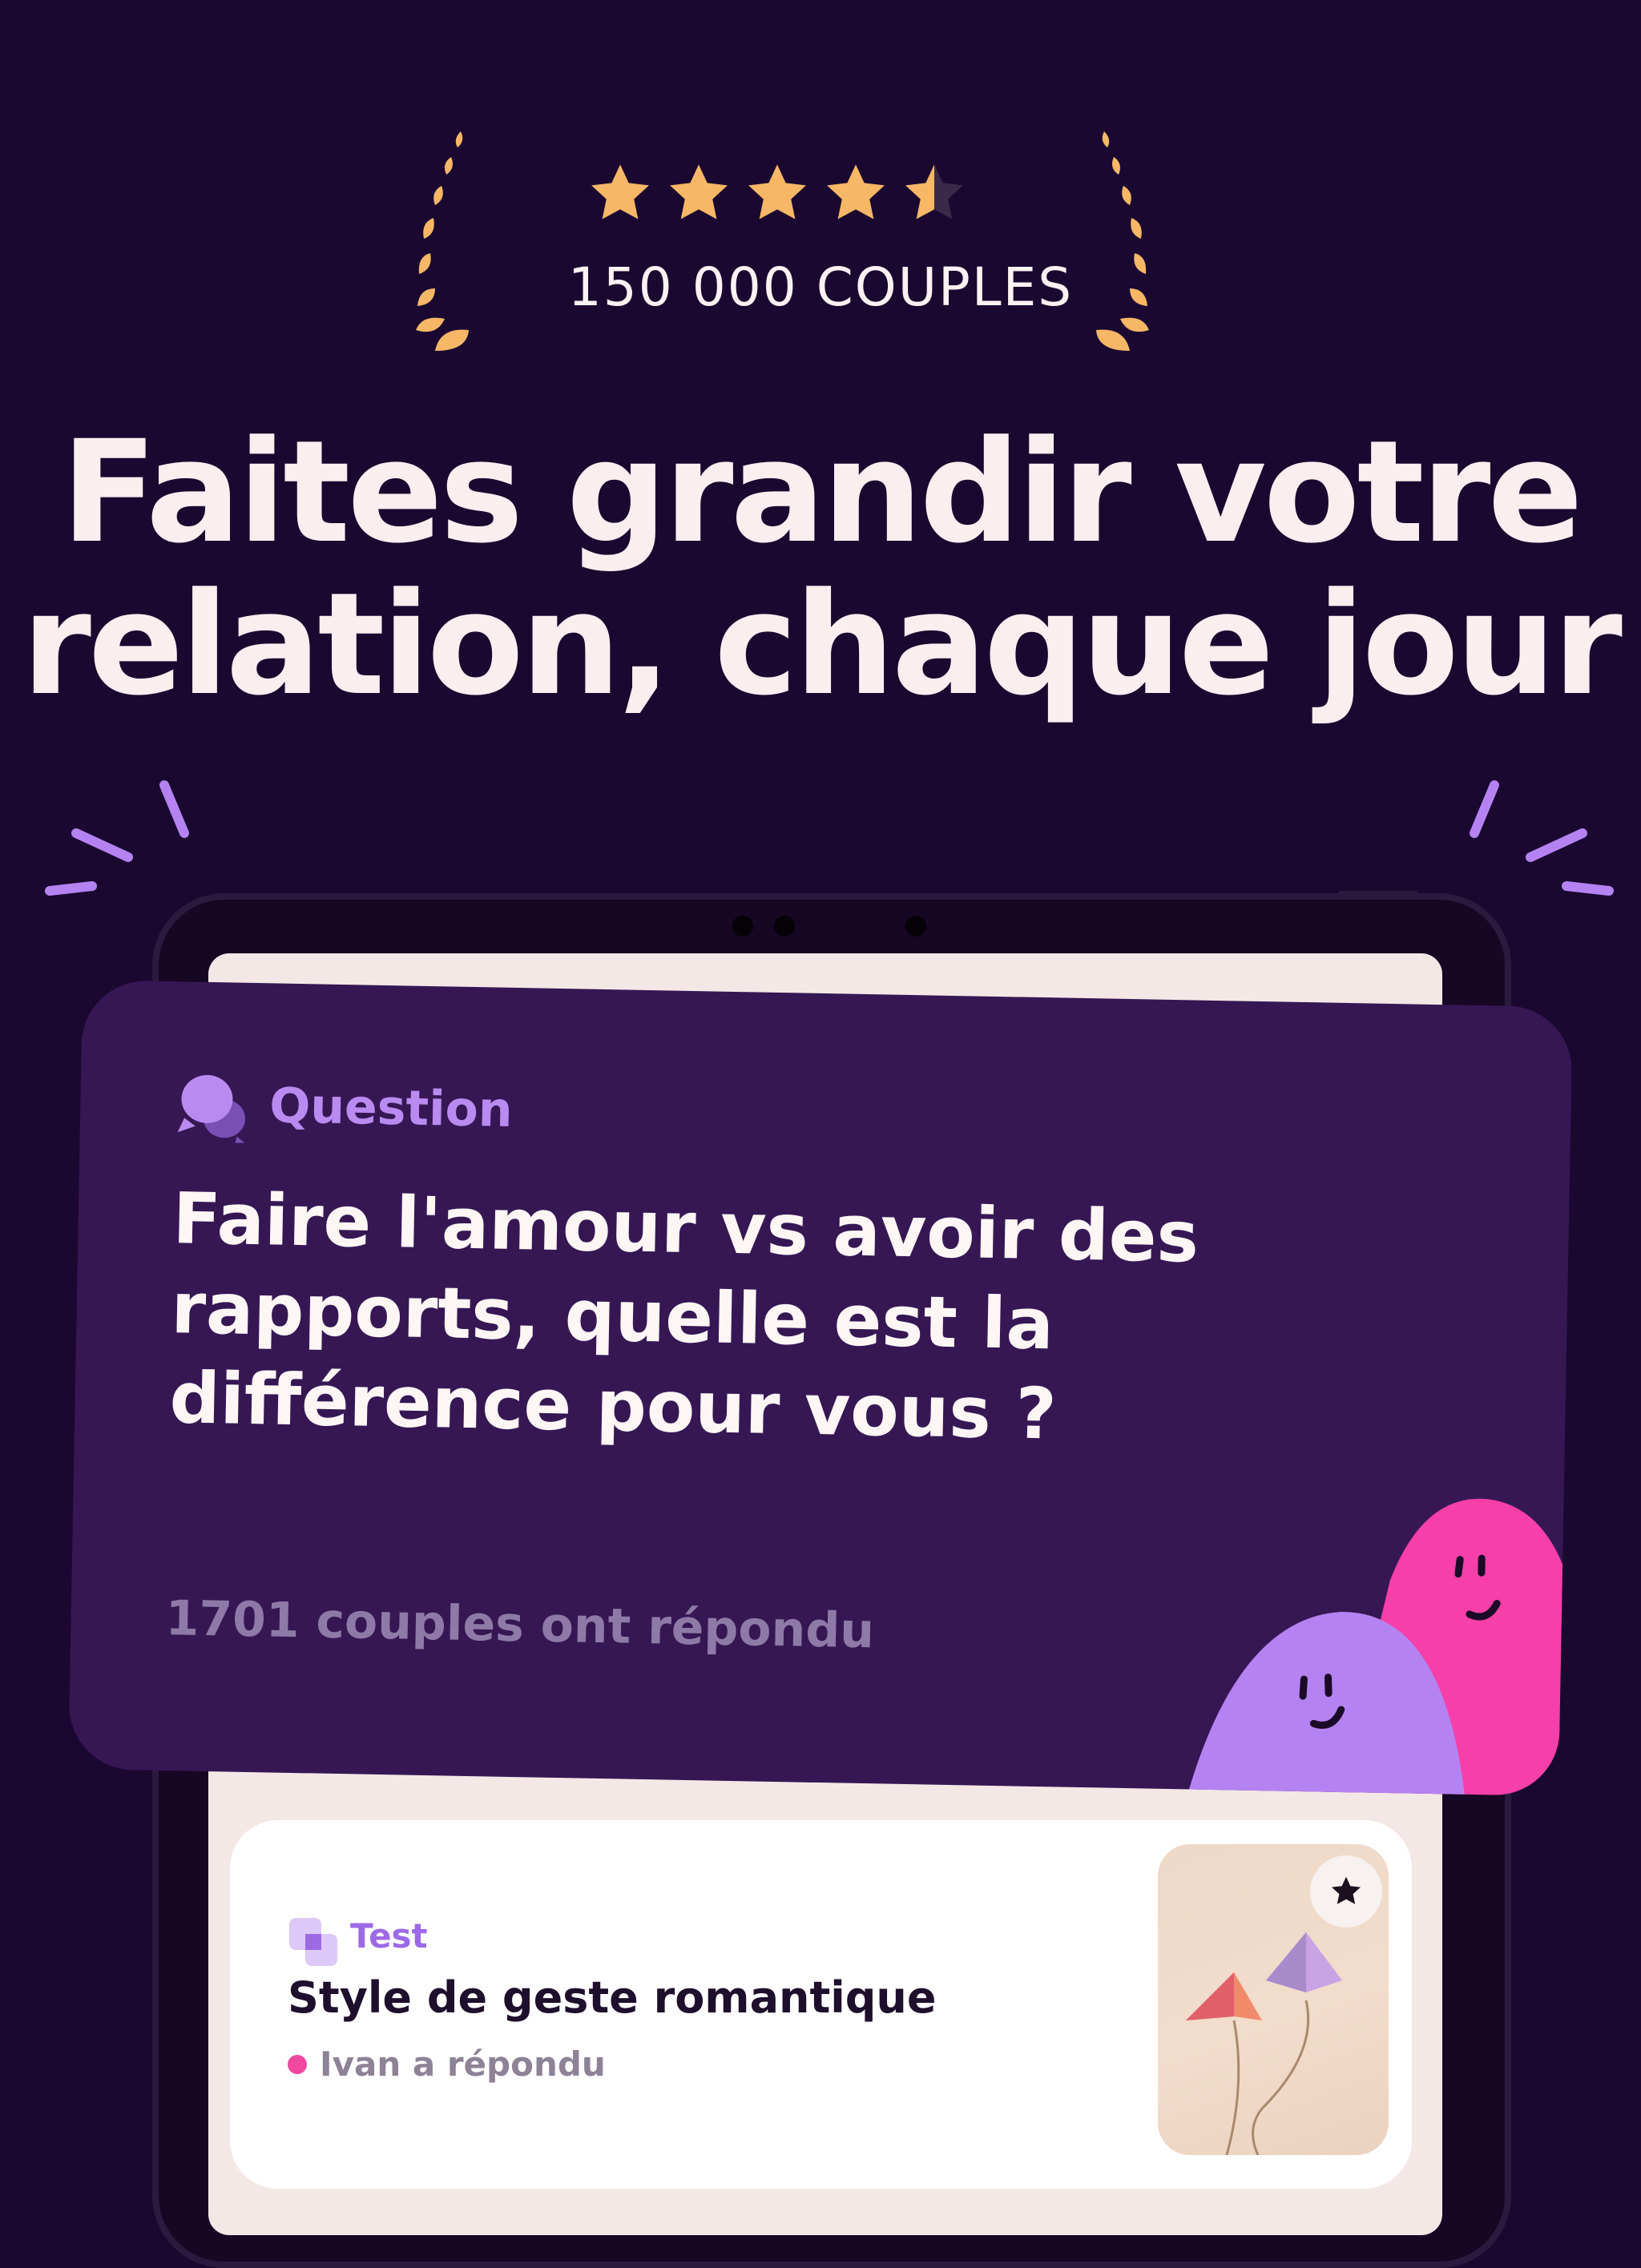 This screenshot has width=1641, height=2268. Describe the element at coordinates (297, 2064) in the screenshot. I see `status-dot` at that location.